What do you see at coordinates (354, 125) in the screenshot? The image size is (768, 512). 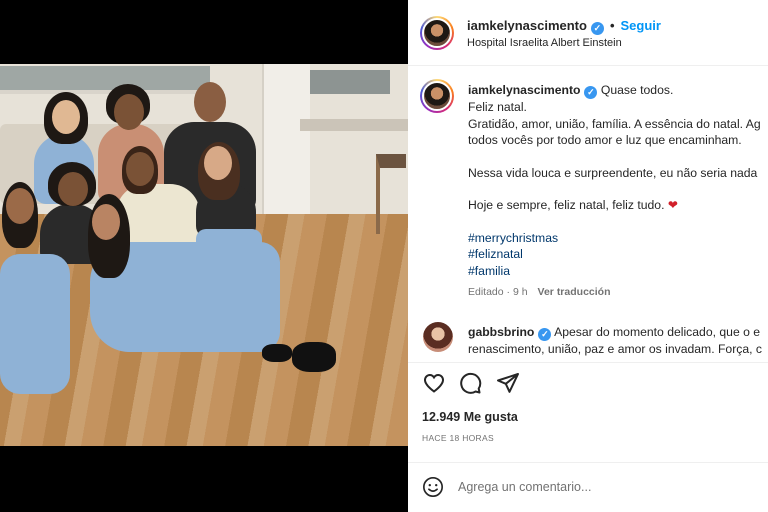 I see `photo-counter` at bounding box center [354, 125].